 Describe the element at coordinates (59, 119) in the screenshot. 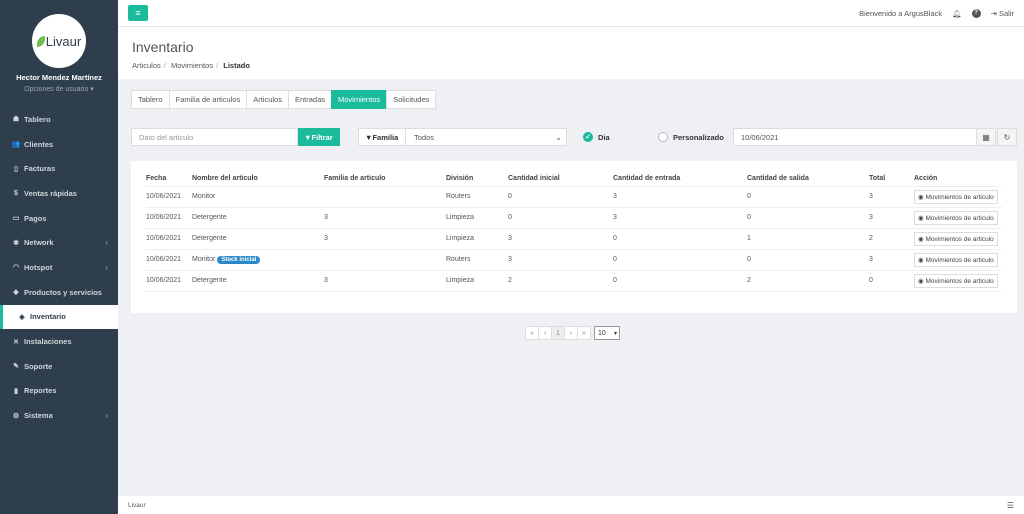

I see `sidebar-item-tablero: ☗ Tablero` at that location.